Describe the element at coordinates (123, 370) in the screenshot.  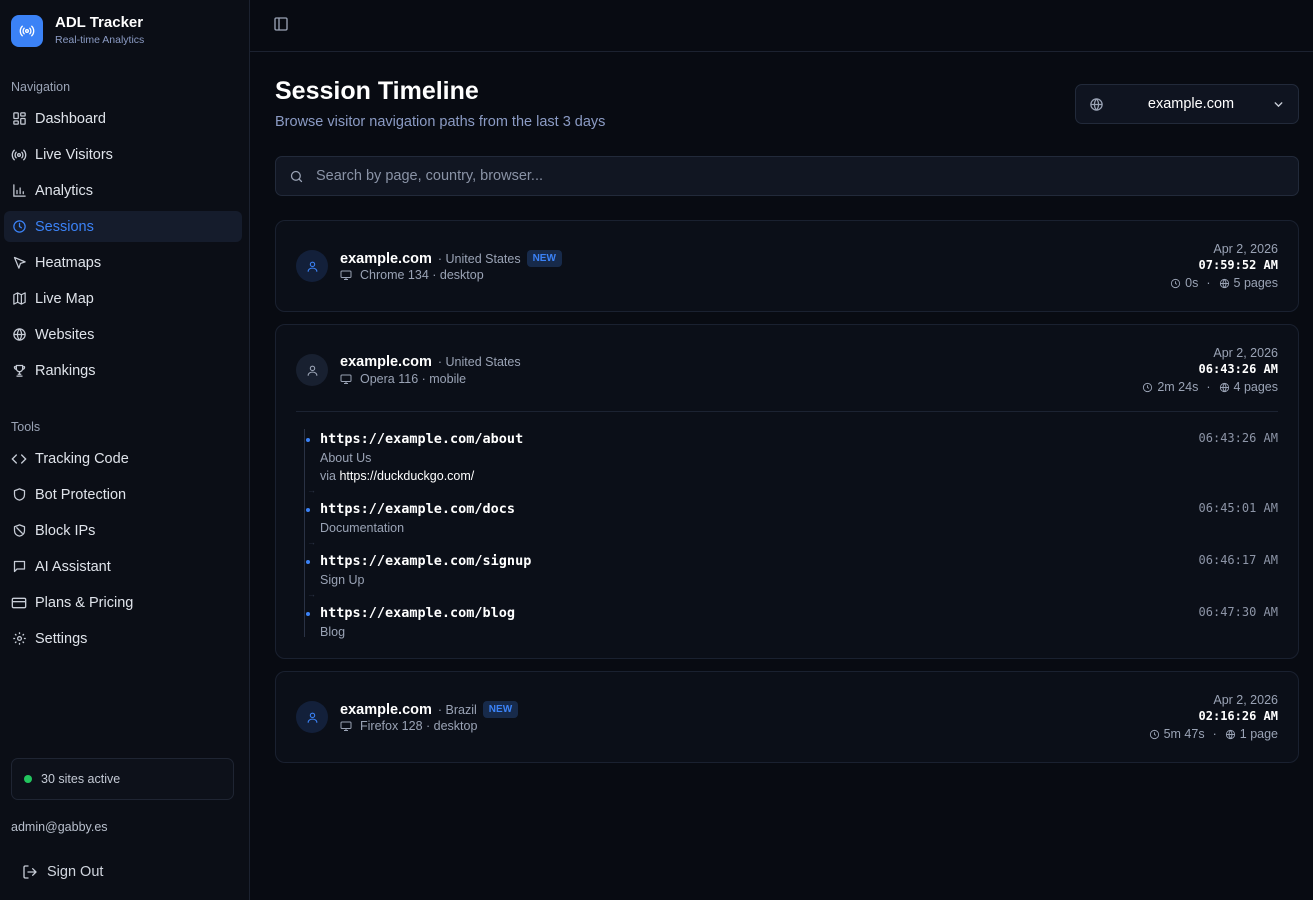
I see `sidebar-item-rankings: Rankings` at that location.